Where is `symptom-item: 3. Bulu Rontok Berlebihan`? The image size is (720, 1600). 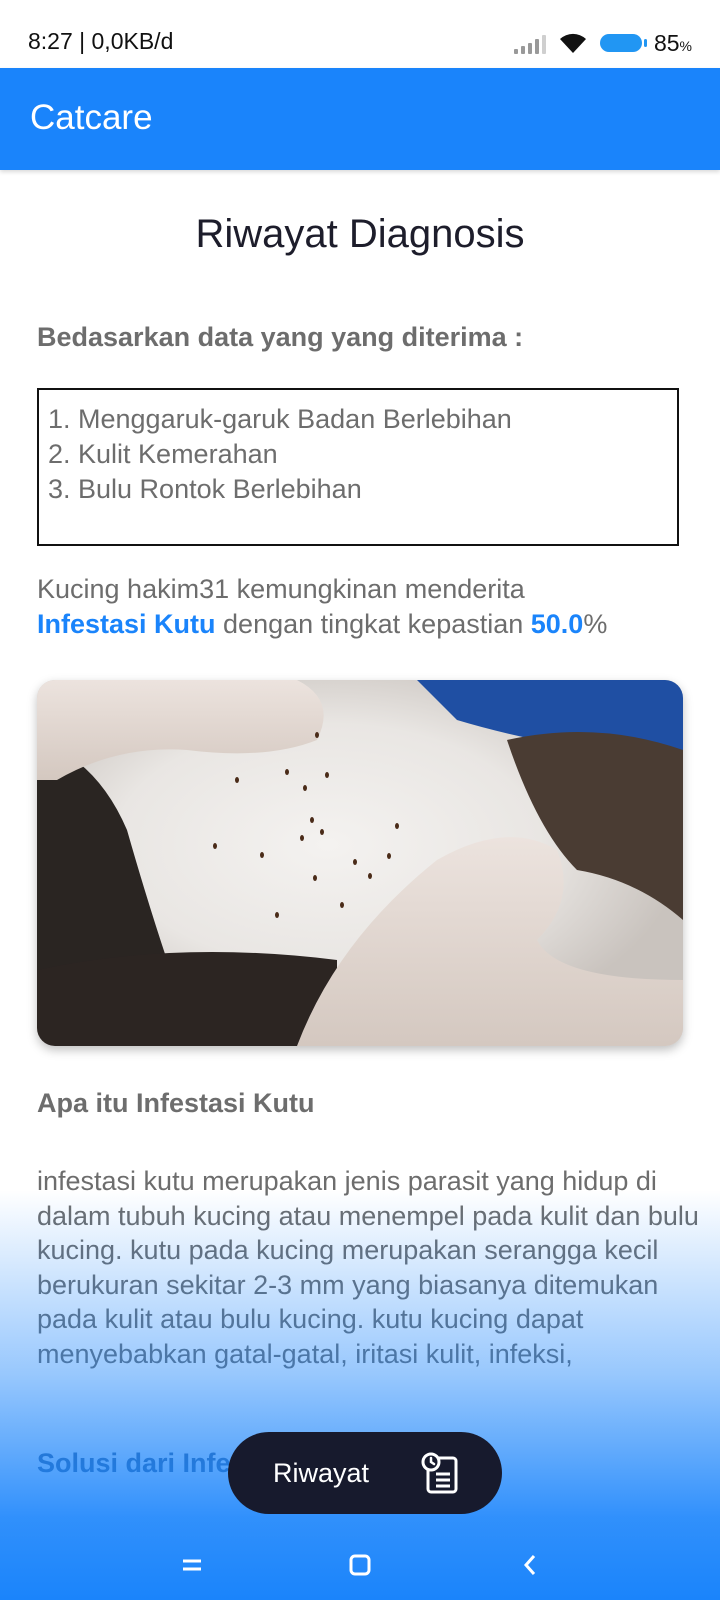 symptom-item: 3. Bulu Rontok Berlebihan is located at coordinates (205, 489).